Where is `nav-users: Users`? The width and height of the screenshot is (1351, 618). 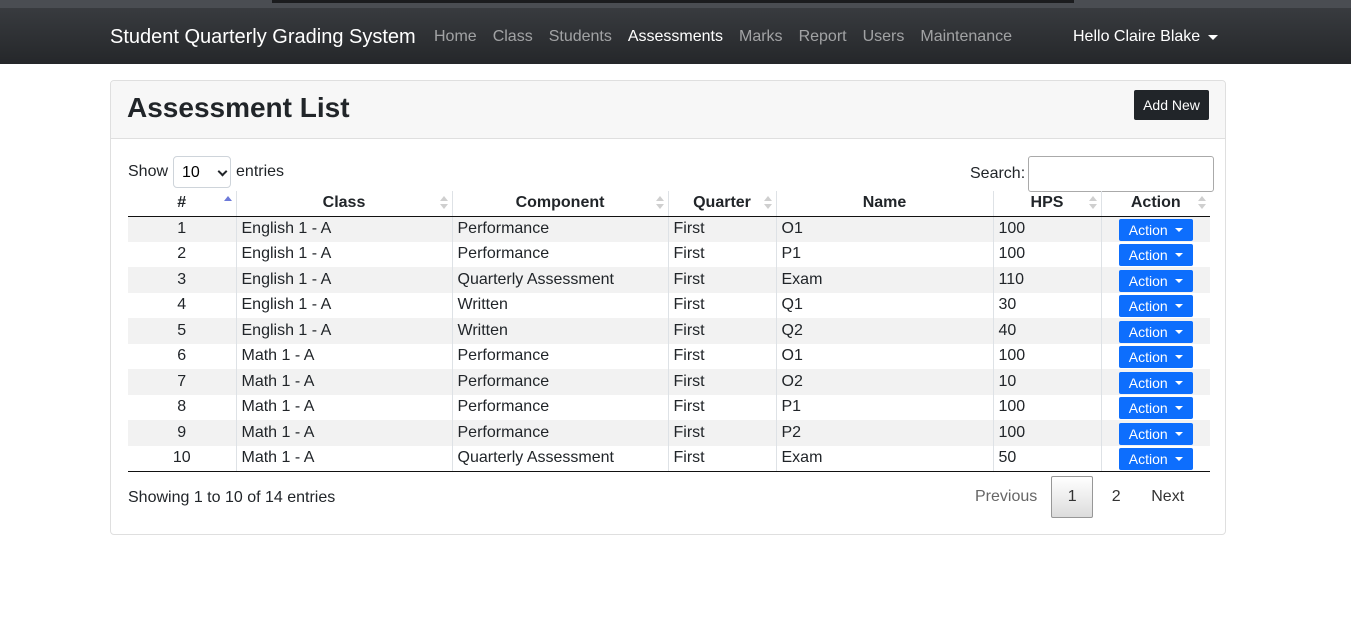
nav-users: Users is located at coordinates (884, 37).